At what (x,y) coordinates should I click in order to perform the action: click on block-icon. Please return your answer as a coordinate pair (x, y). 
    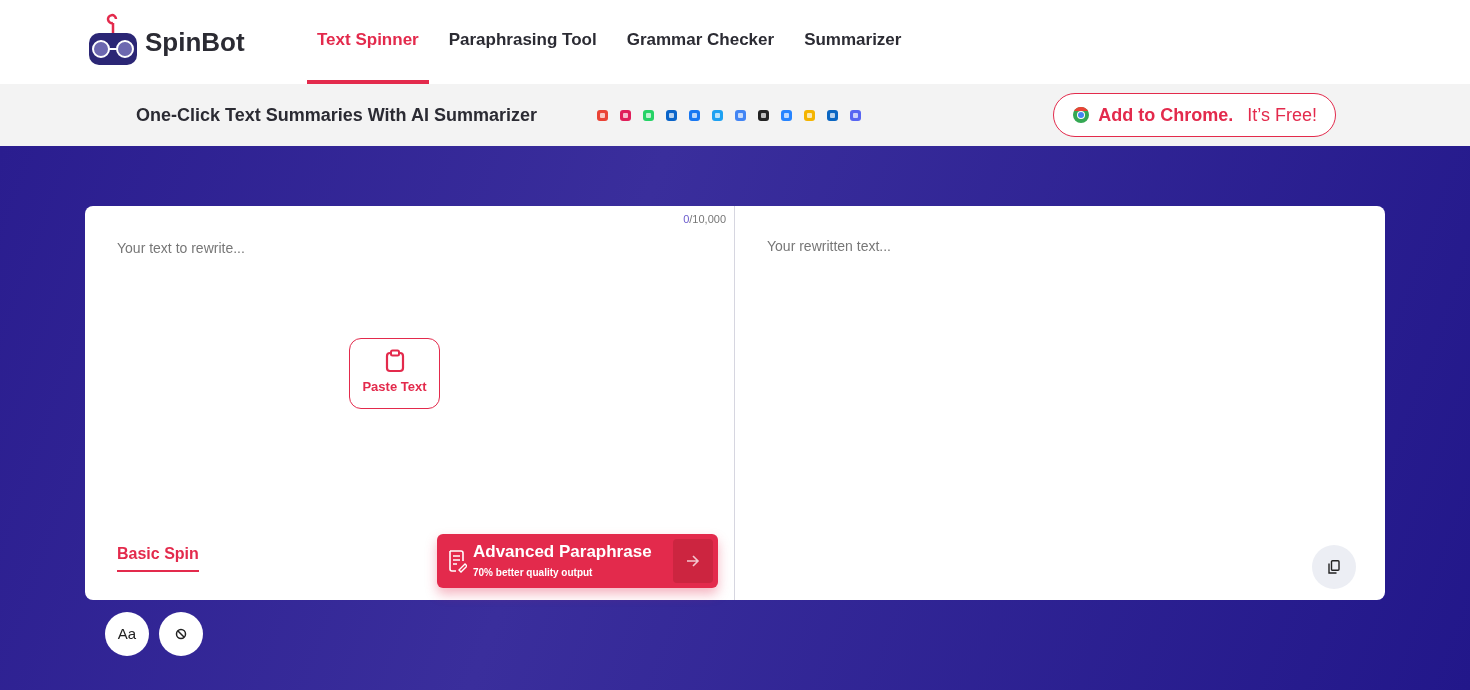
    Looking at the image, I should click on (181, 634).